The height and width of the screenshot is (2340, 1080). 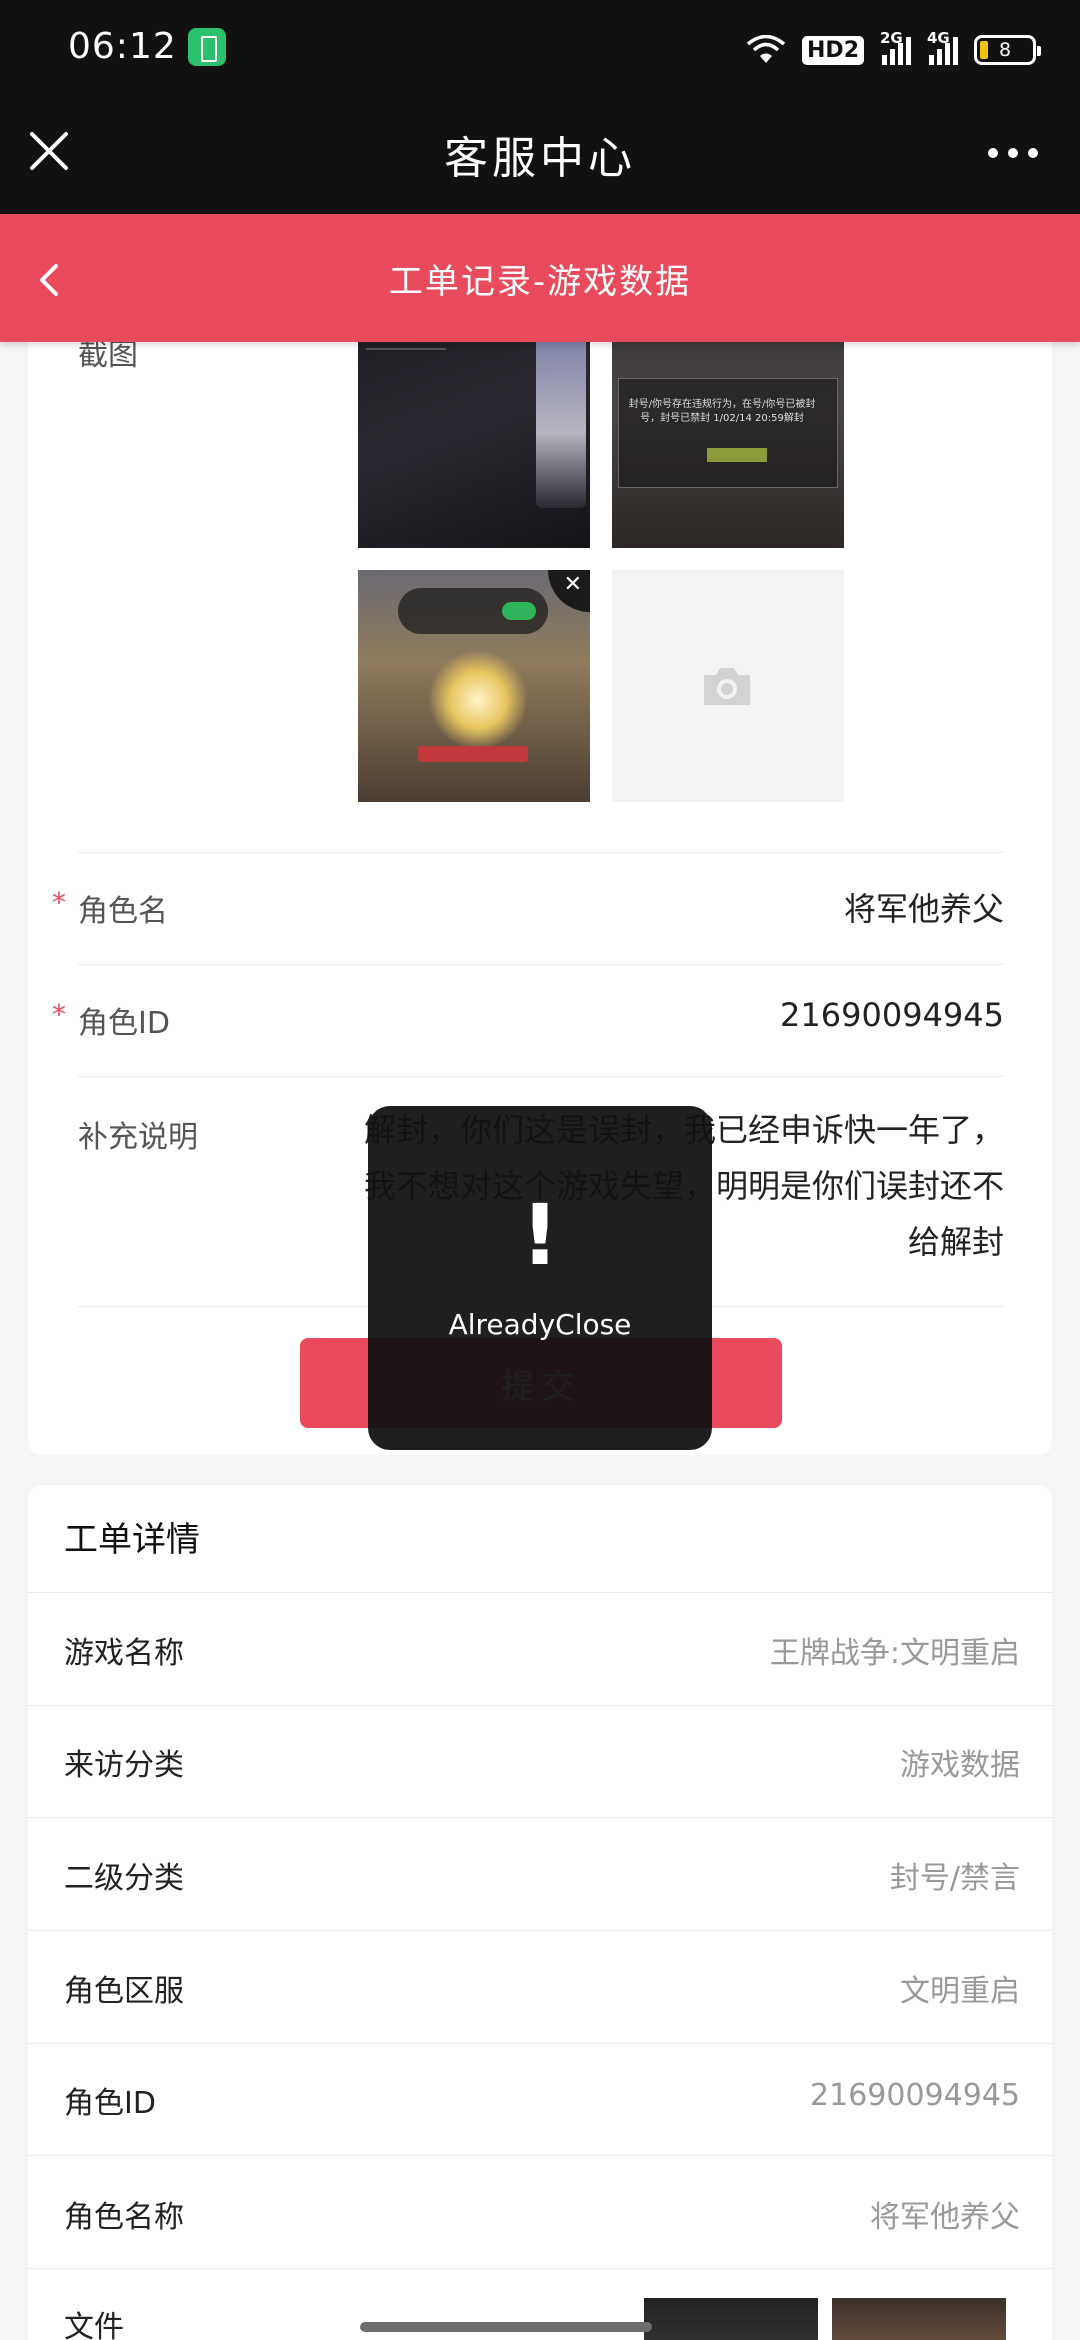 I want to click on detail-value-subcategory: 封号/禁言, so click(x=954, y=1878).